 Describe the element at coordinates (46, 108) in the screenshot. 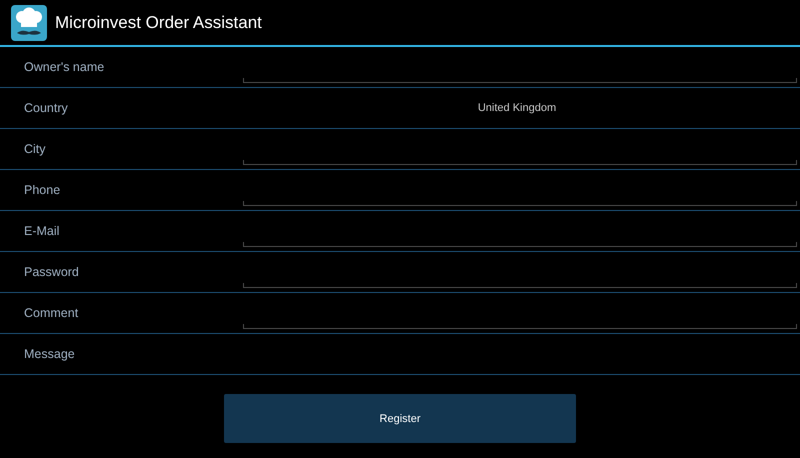

I see `field-label: Country` at that location.